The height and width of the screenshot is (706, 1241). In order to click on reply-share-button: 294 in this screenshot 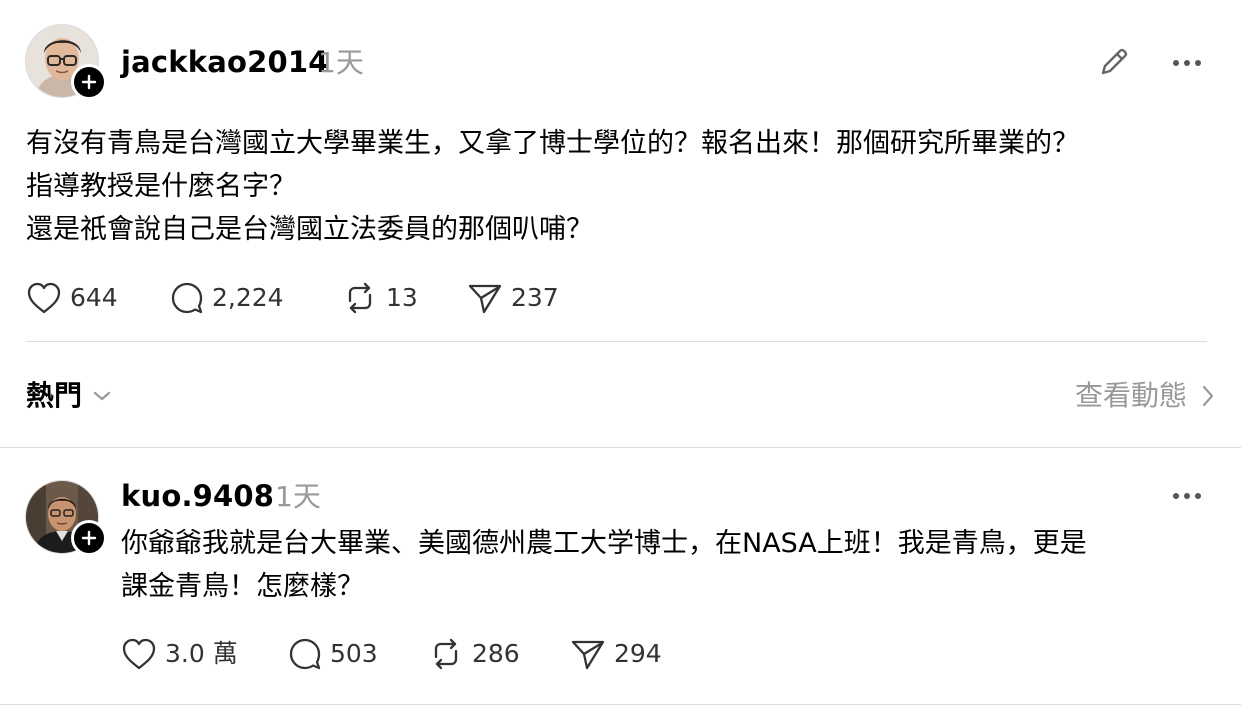, I will do `click(616, 654)`.